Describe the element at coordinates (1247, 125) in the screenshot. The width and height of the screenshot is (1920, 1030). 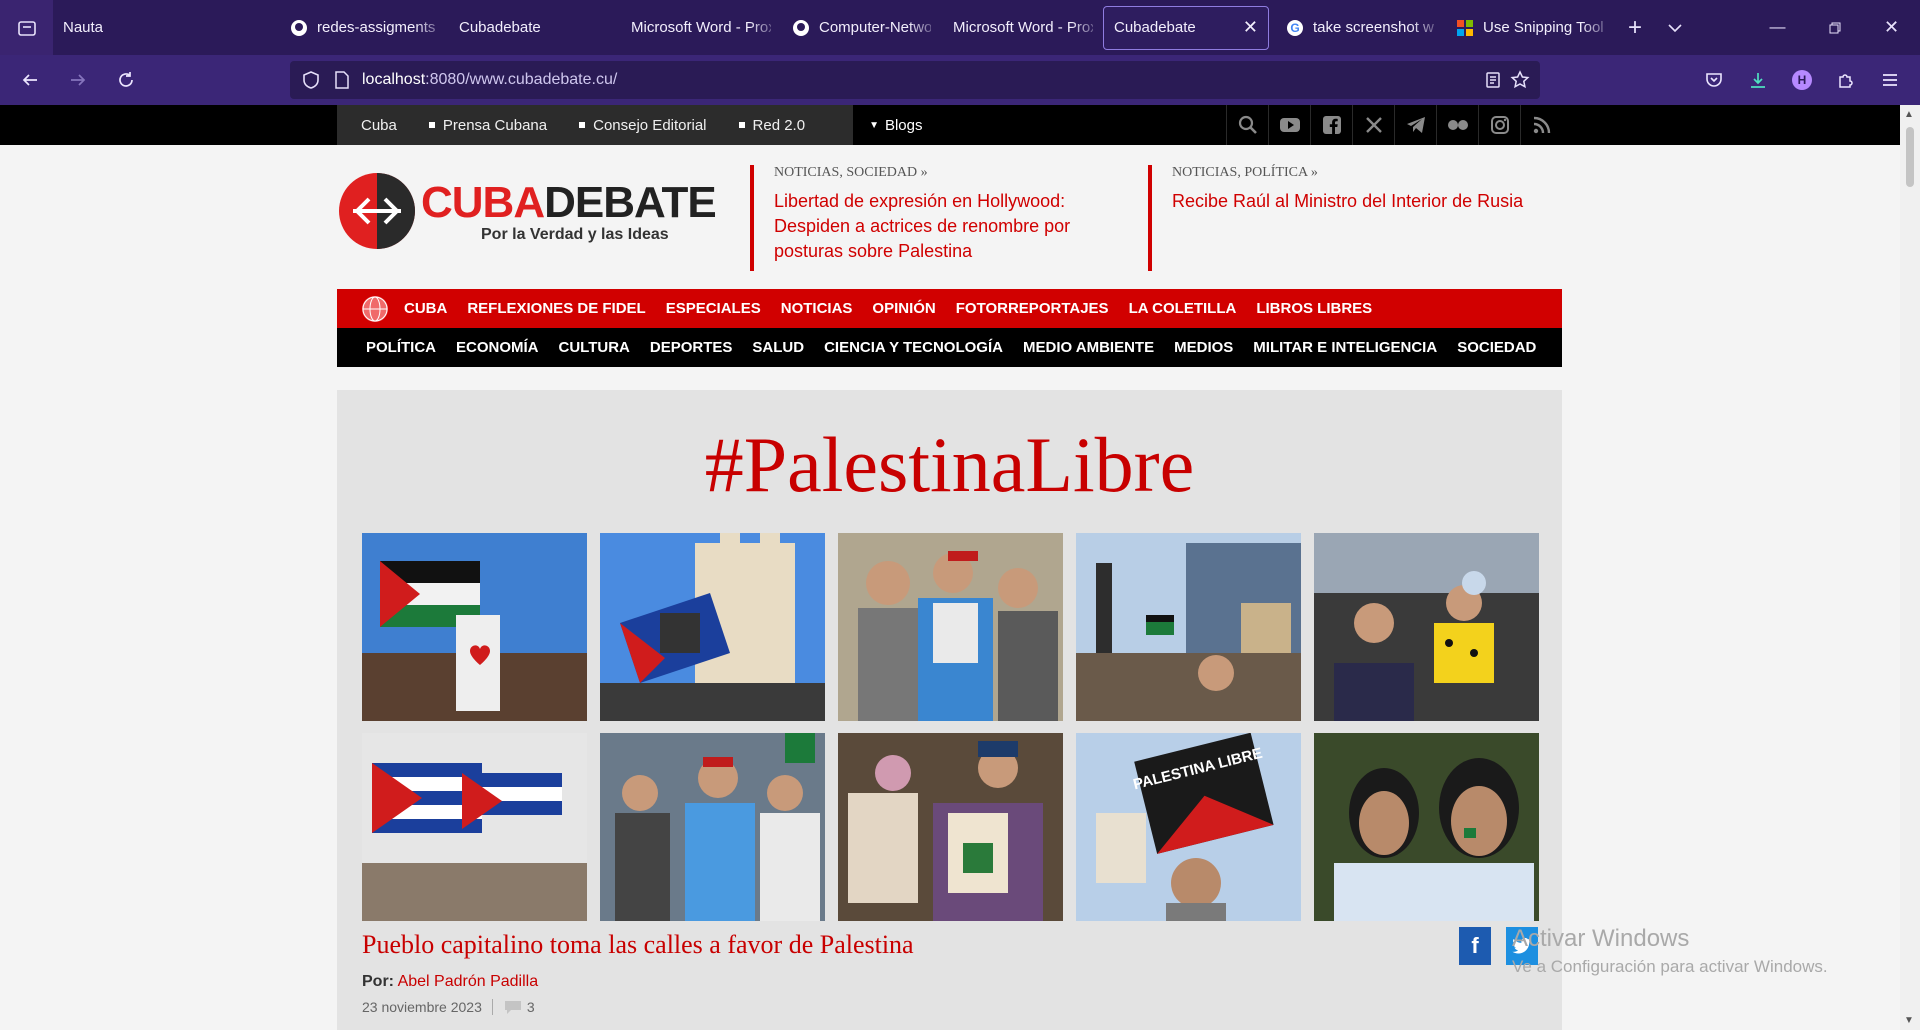
I see `search-button` at that location.